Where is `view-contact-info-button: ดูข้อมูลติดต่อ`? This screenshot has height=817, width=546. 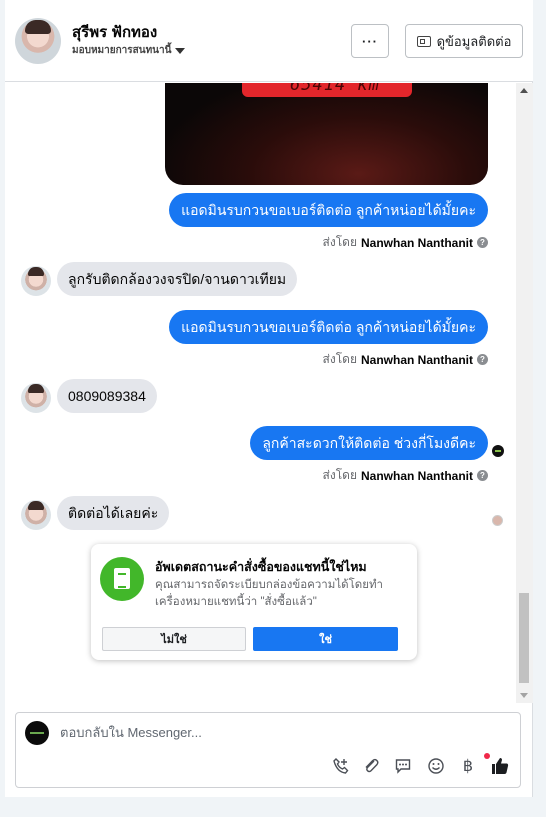
view-contact-info-button: ดูข้อมูลติดต่อ is located at coordinates (464, 41).